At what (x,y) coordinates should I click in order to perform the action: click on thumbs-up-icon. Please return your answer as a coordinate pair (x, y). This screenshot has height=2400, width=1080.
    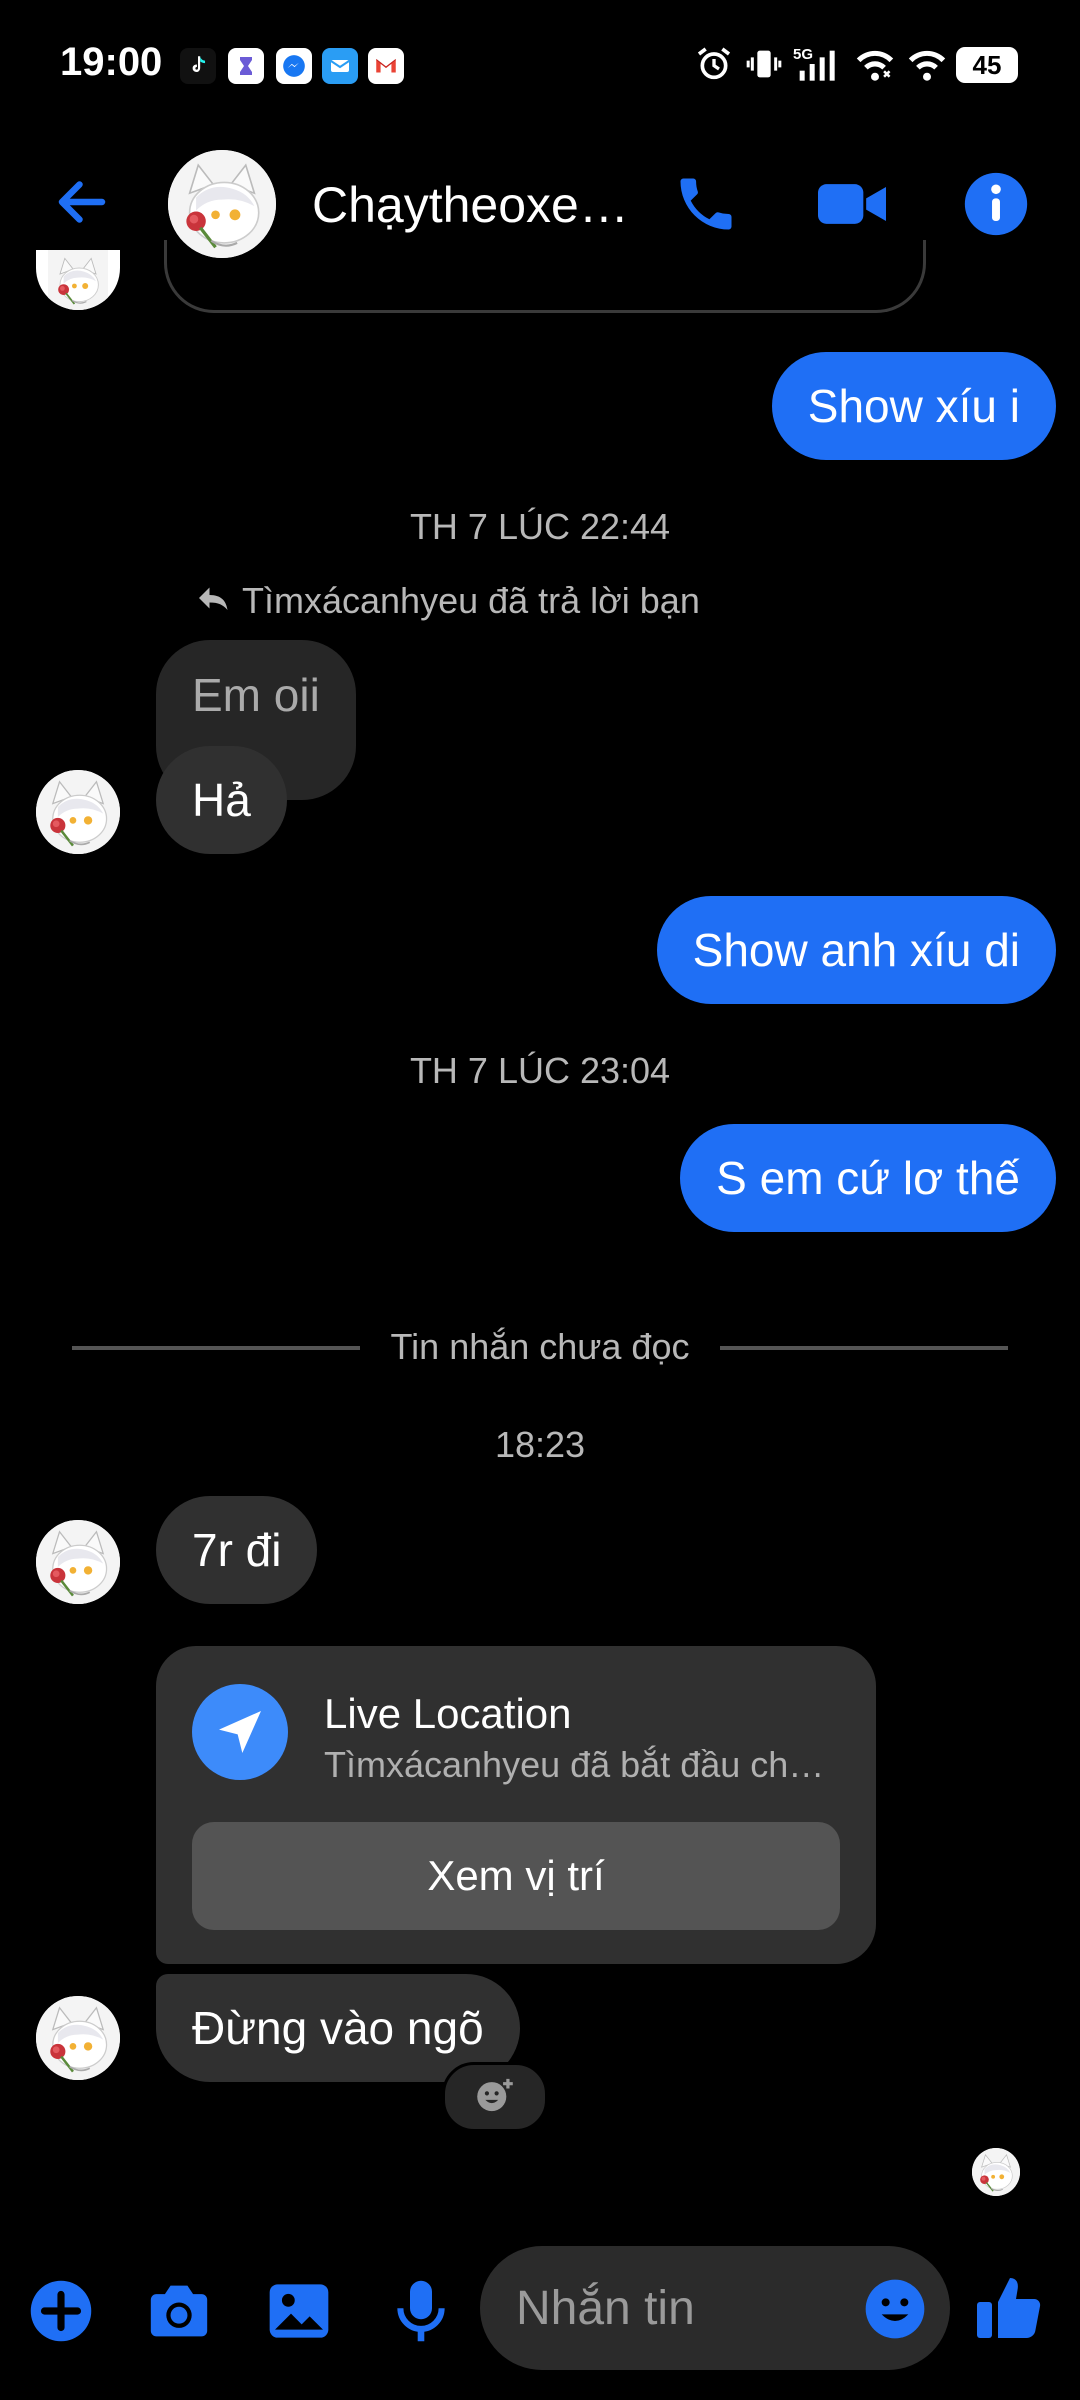
    Looking at the image, I should click on (1010, 2308).